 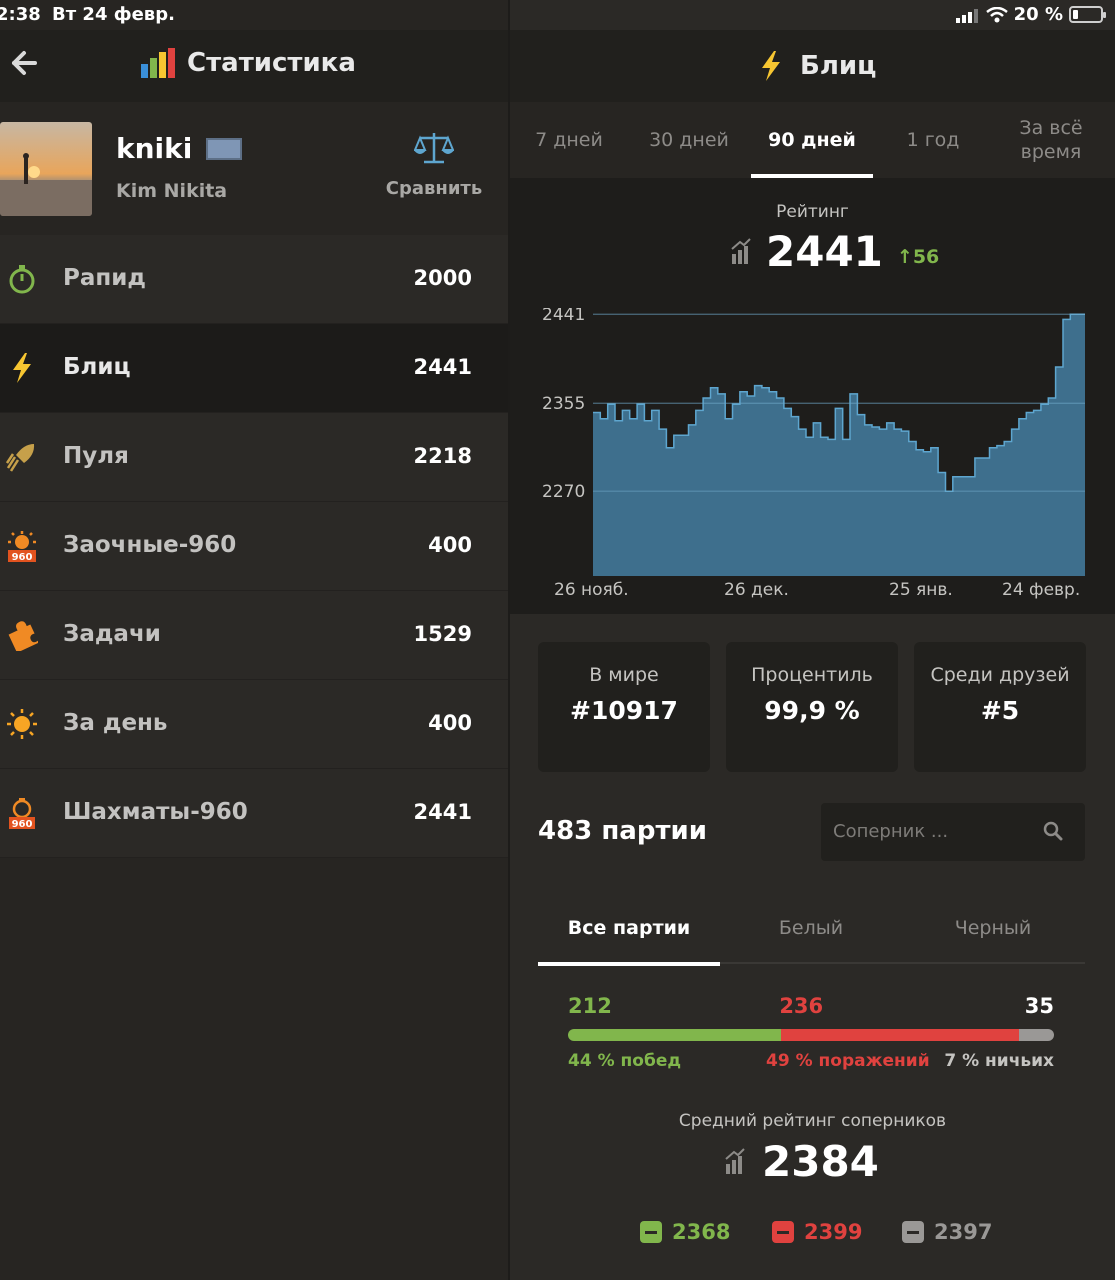 What do you see at coordinates (675, 1035) in the screenshot?
I see `wins-bar-segment` at bounding box center [675, 1035].